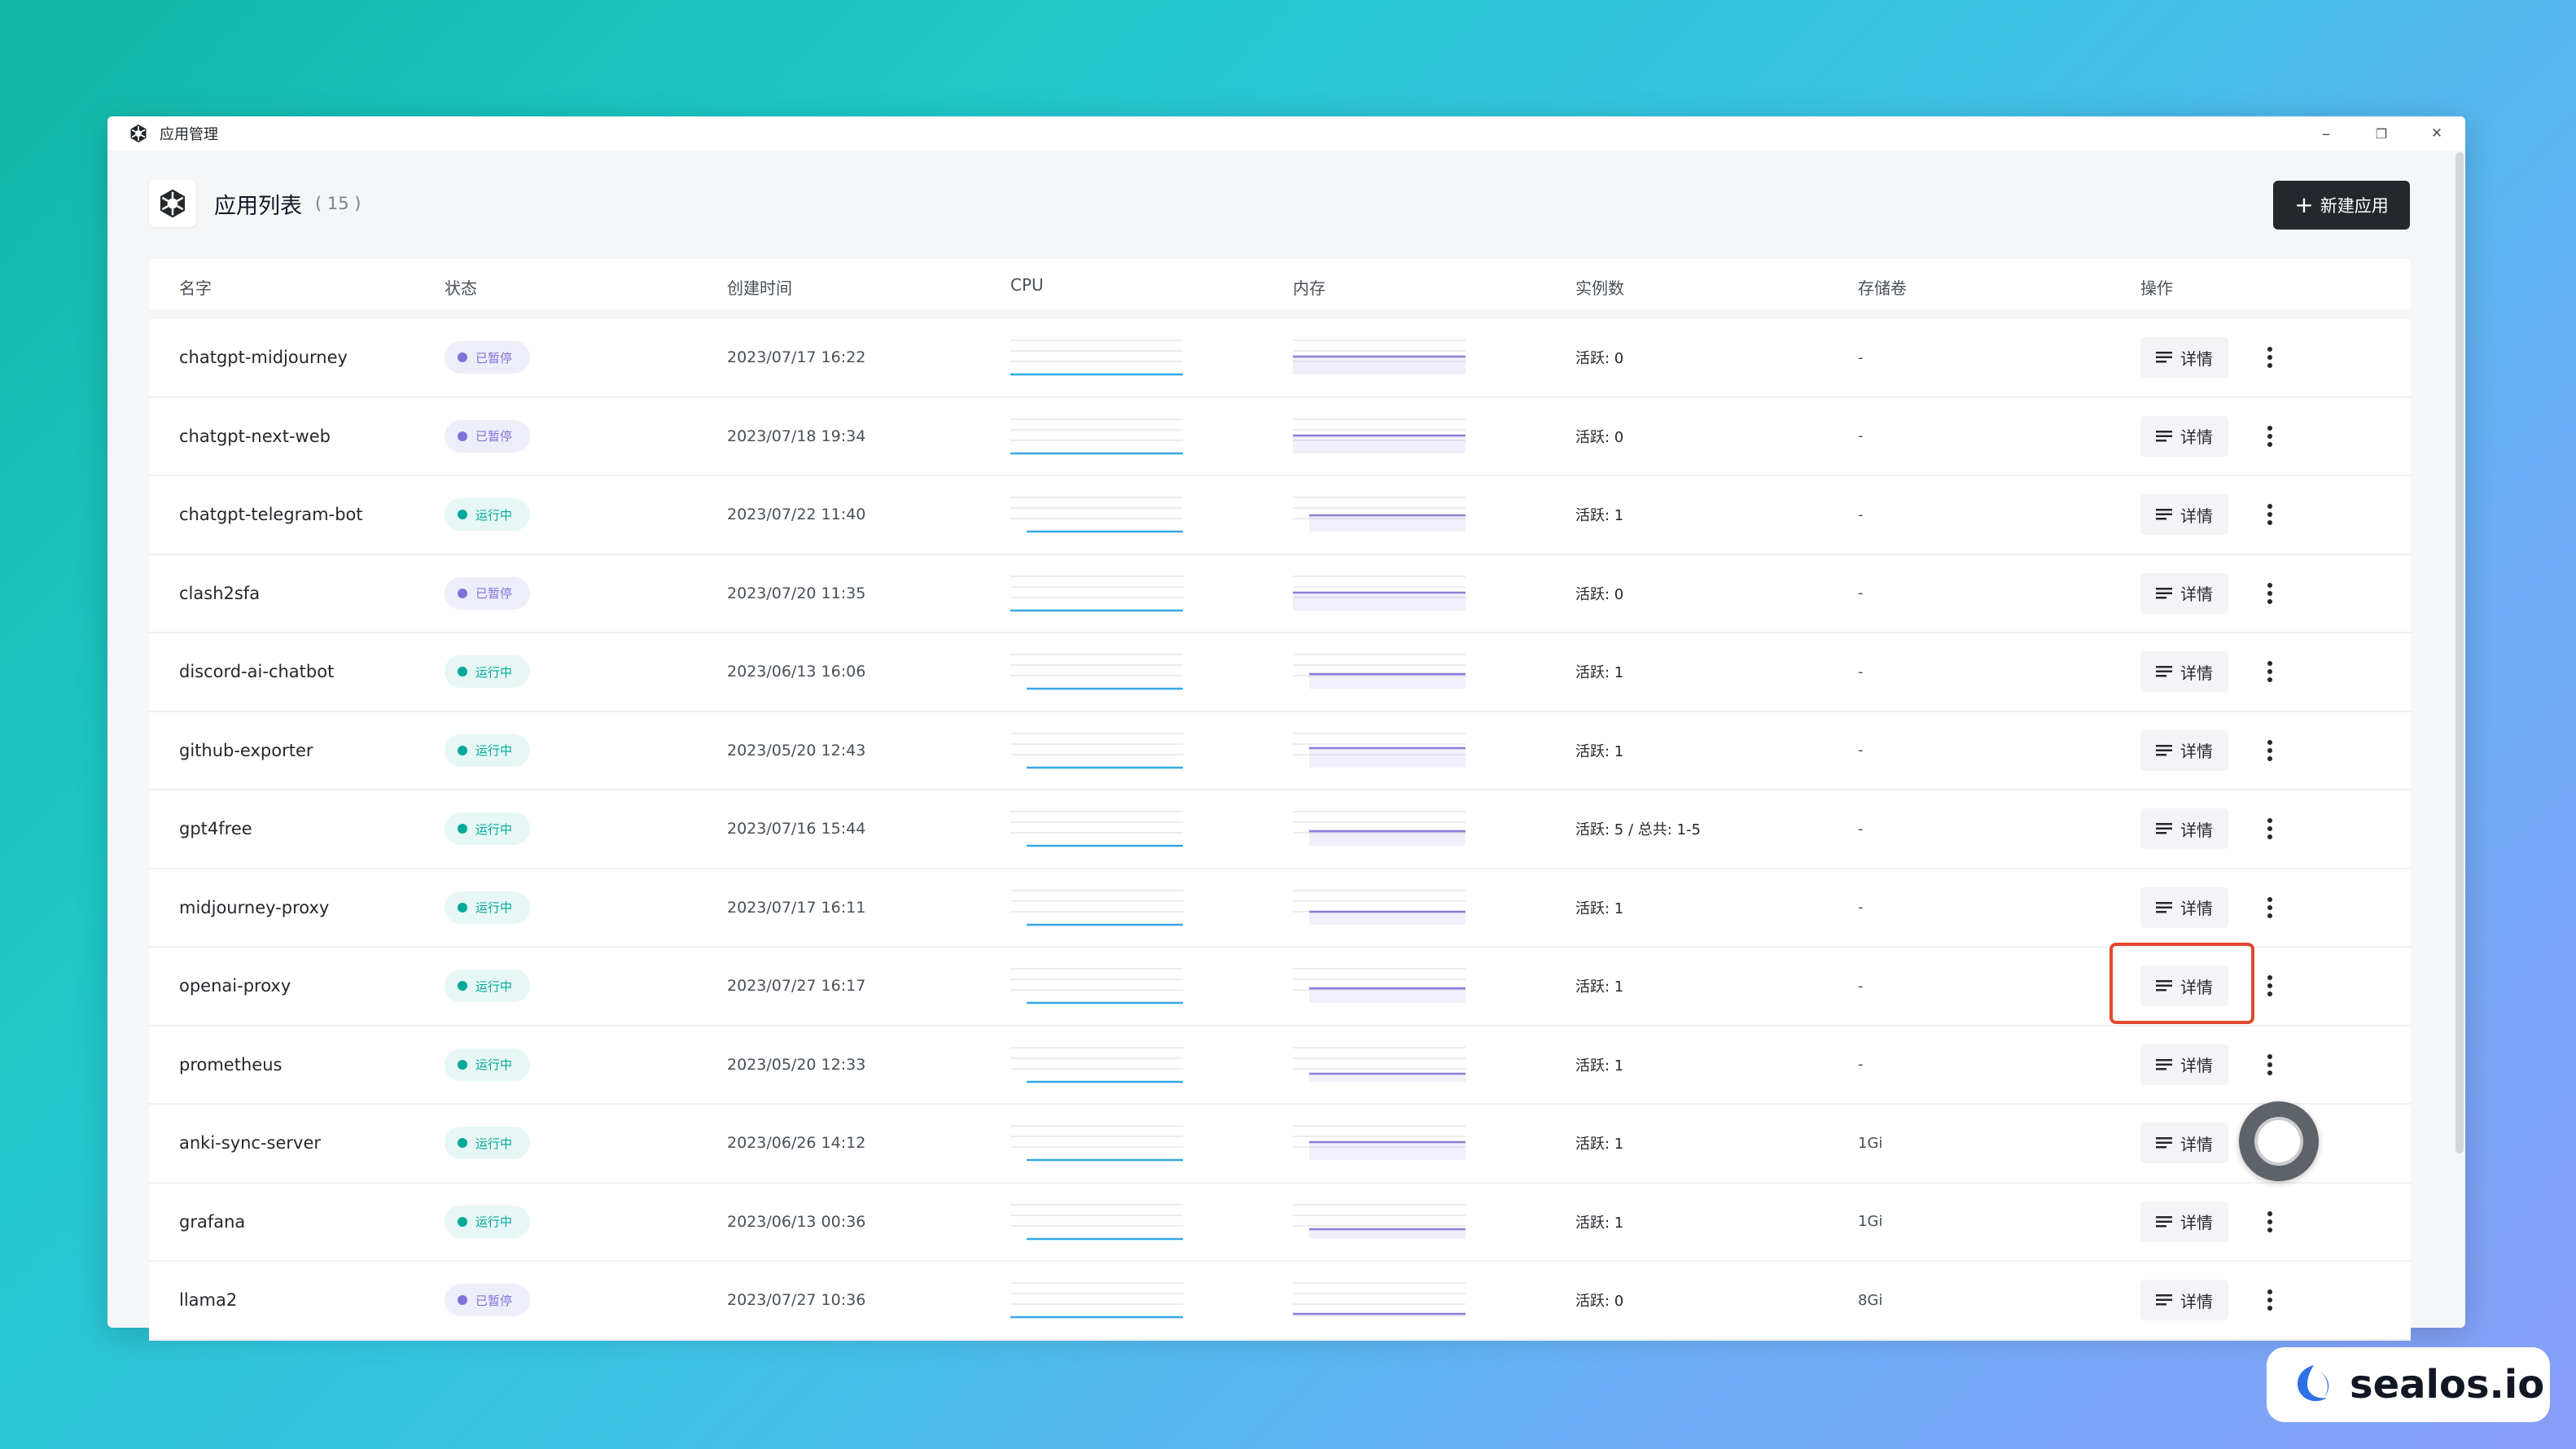 The image size is (2576, 1449). Describe the element at coordinates (2436, 133) in the screenshot. I see `close-button: ✕` at that location.